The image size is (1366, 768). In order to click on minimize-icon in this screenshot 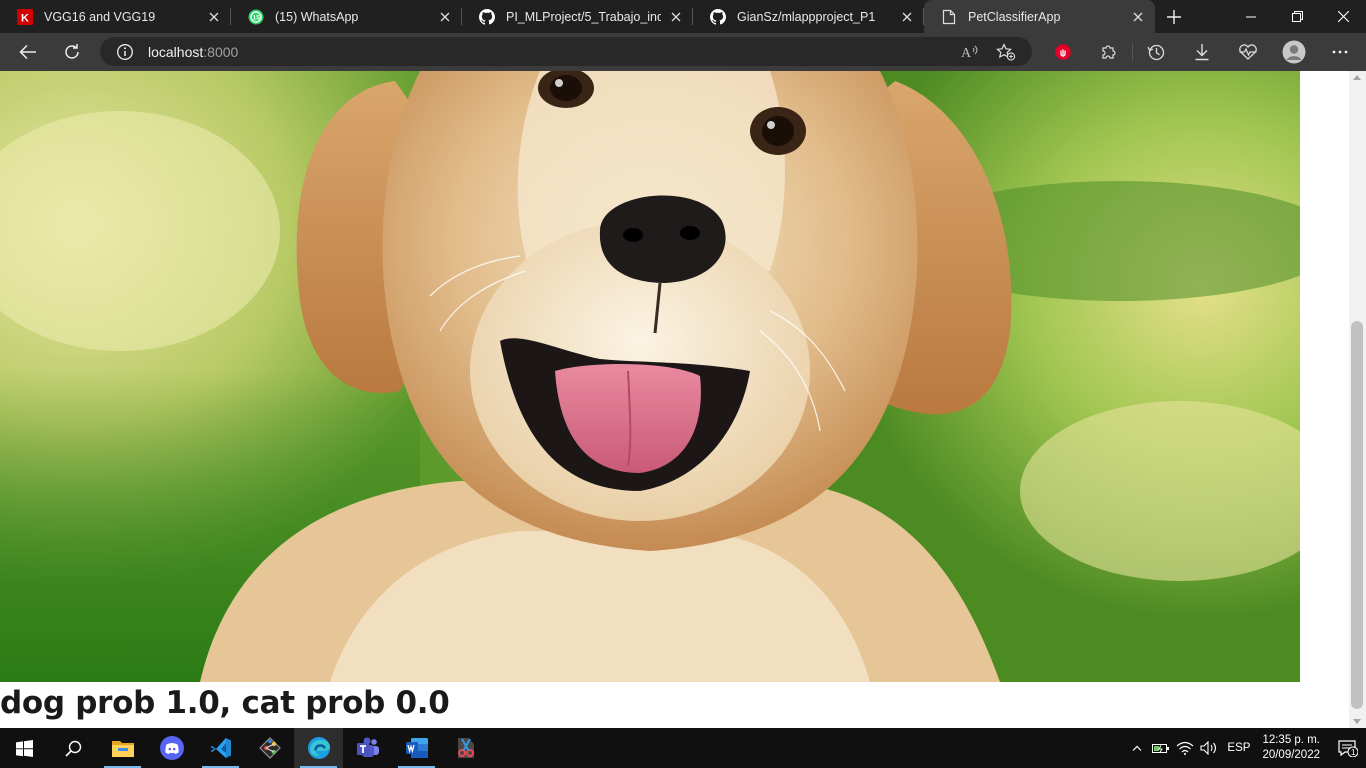, I will do `click(1251, 16)`.